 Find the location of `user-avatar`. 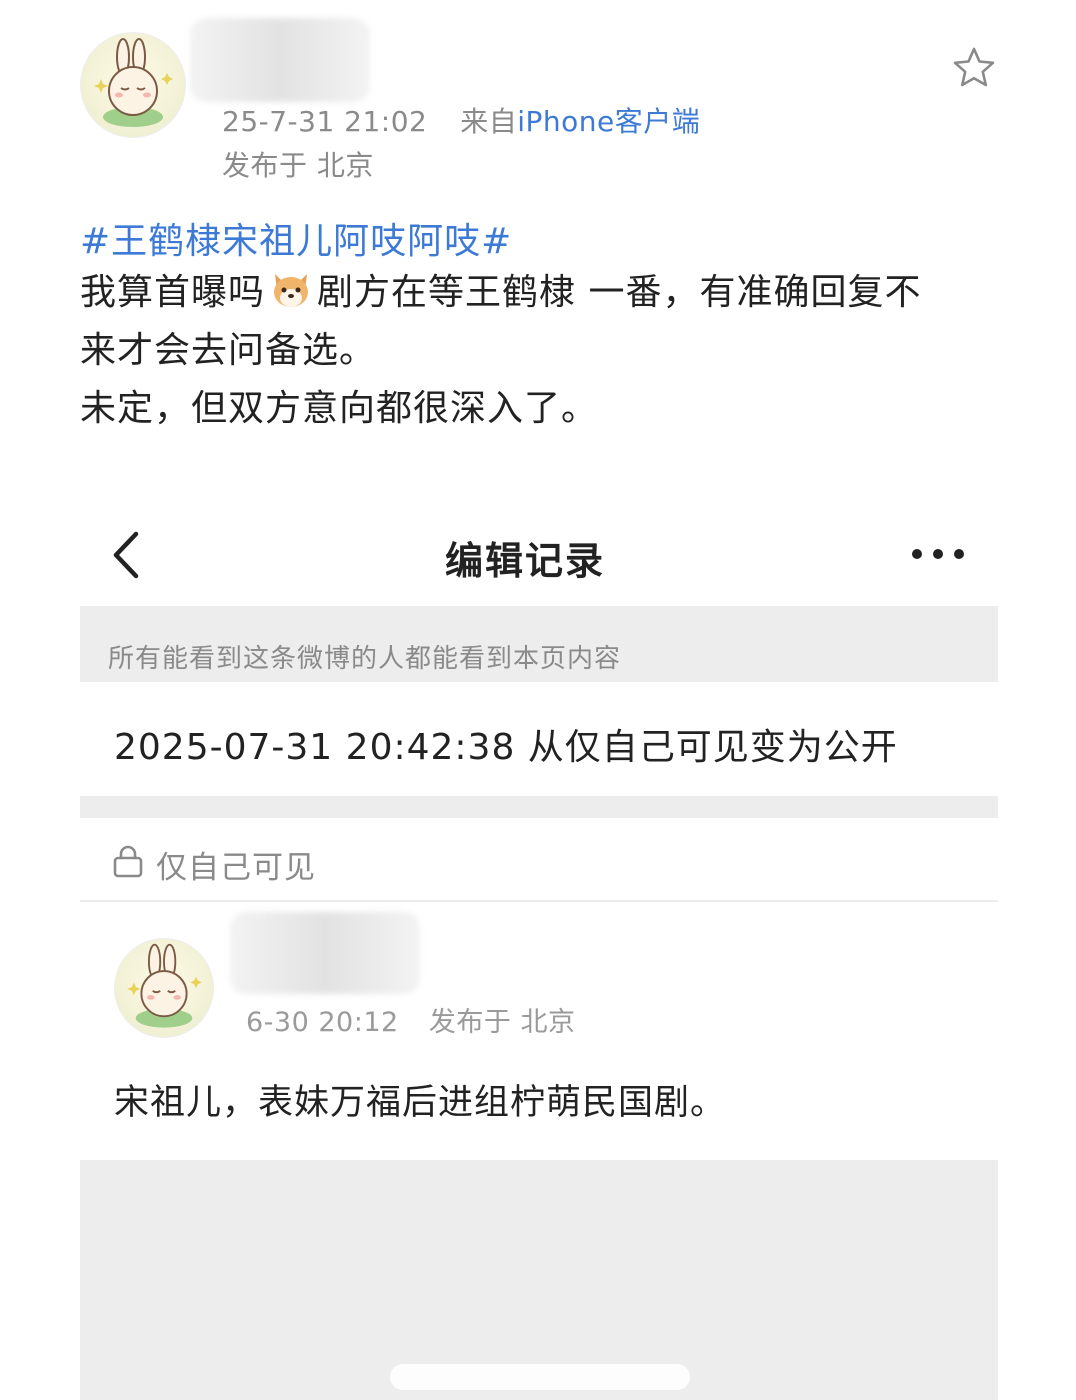

user-avatar is located at coordinates (133, 85).